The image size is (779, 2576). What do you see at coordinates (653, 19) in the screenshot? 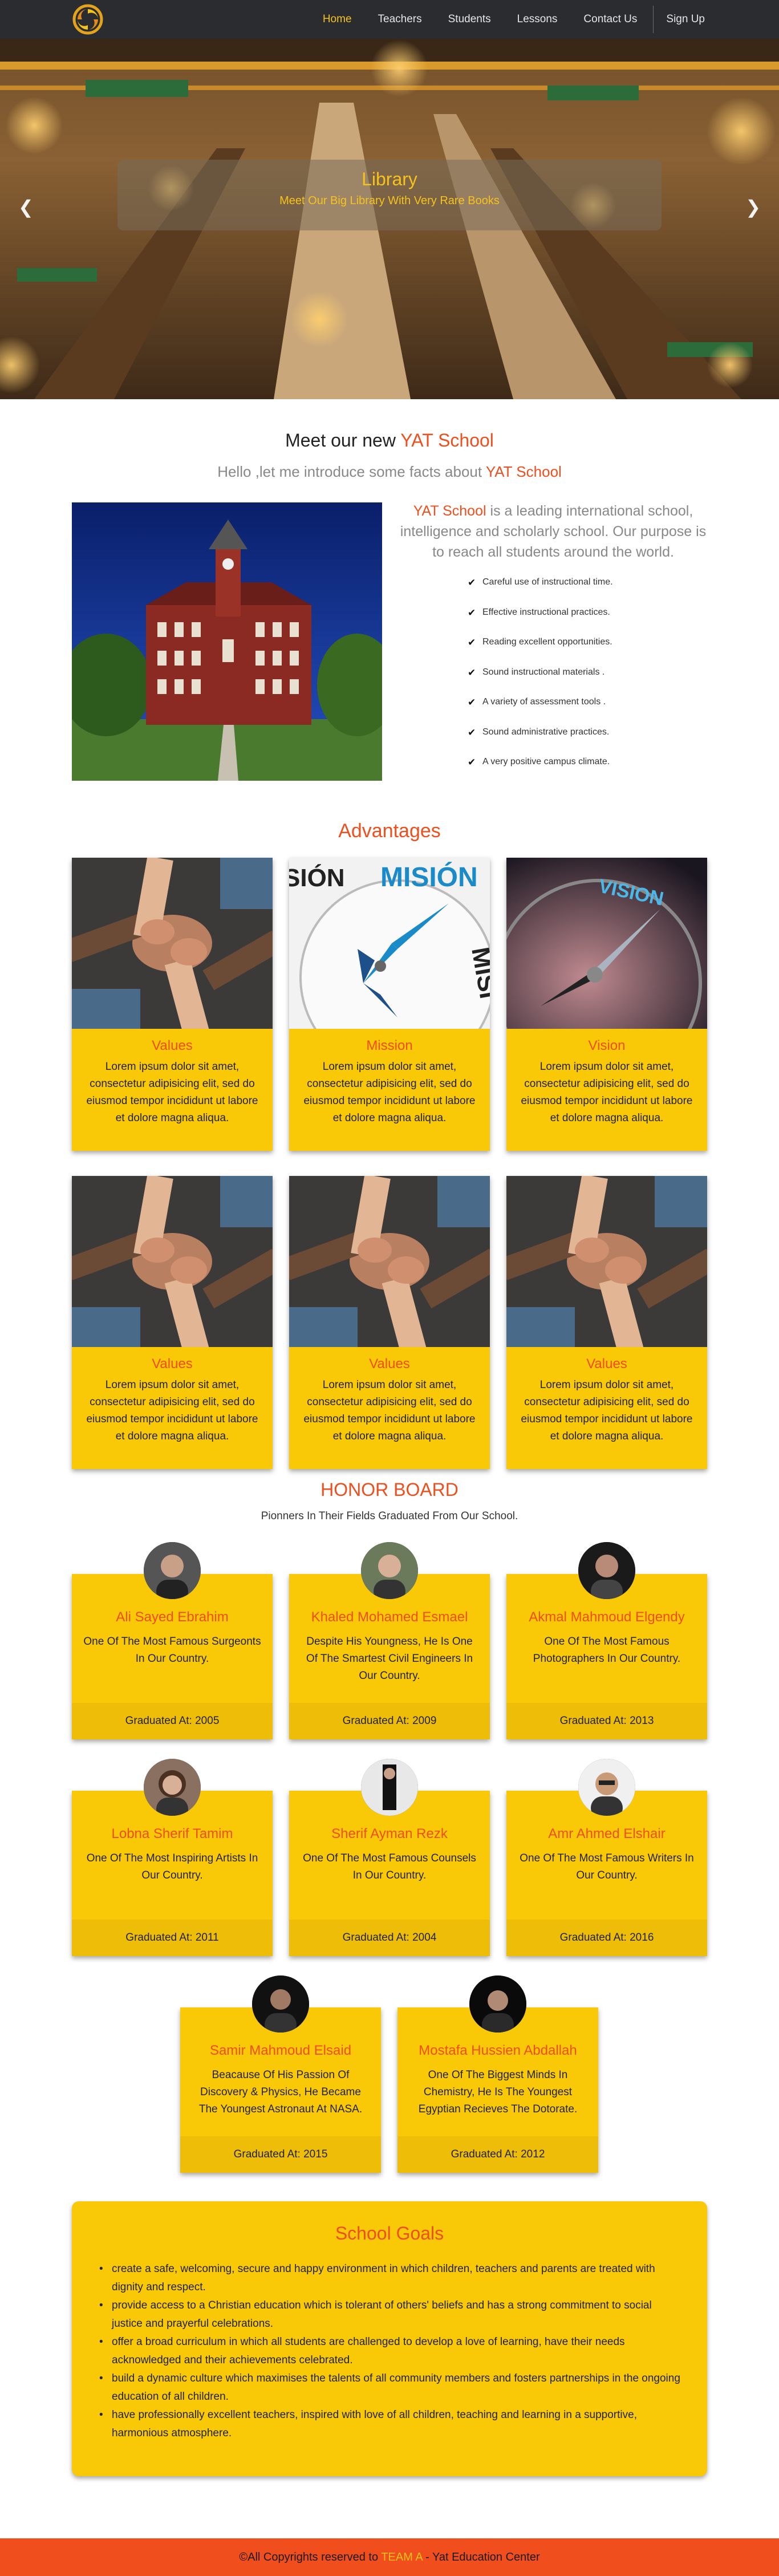
I see `nav-divider` at bounding box center [653, 19].